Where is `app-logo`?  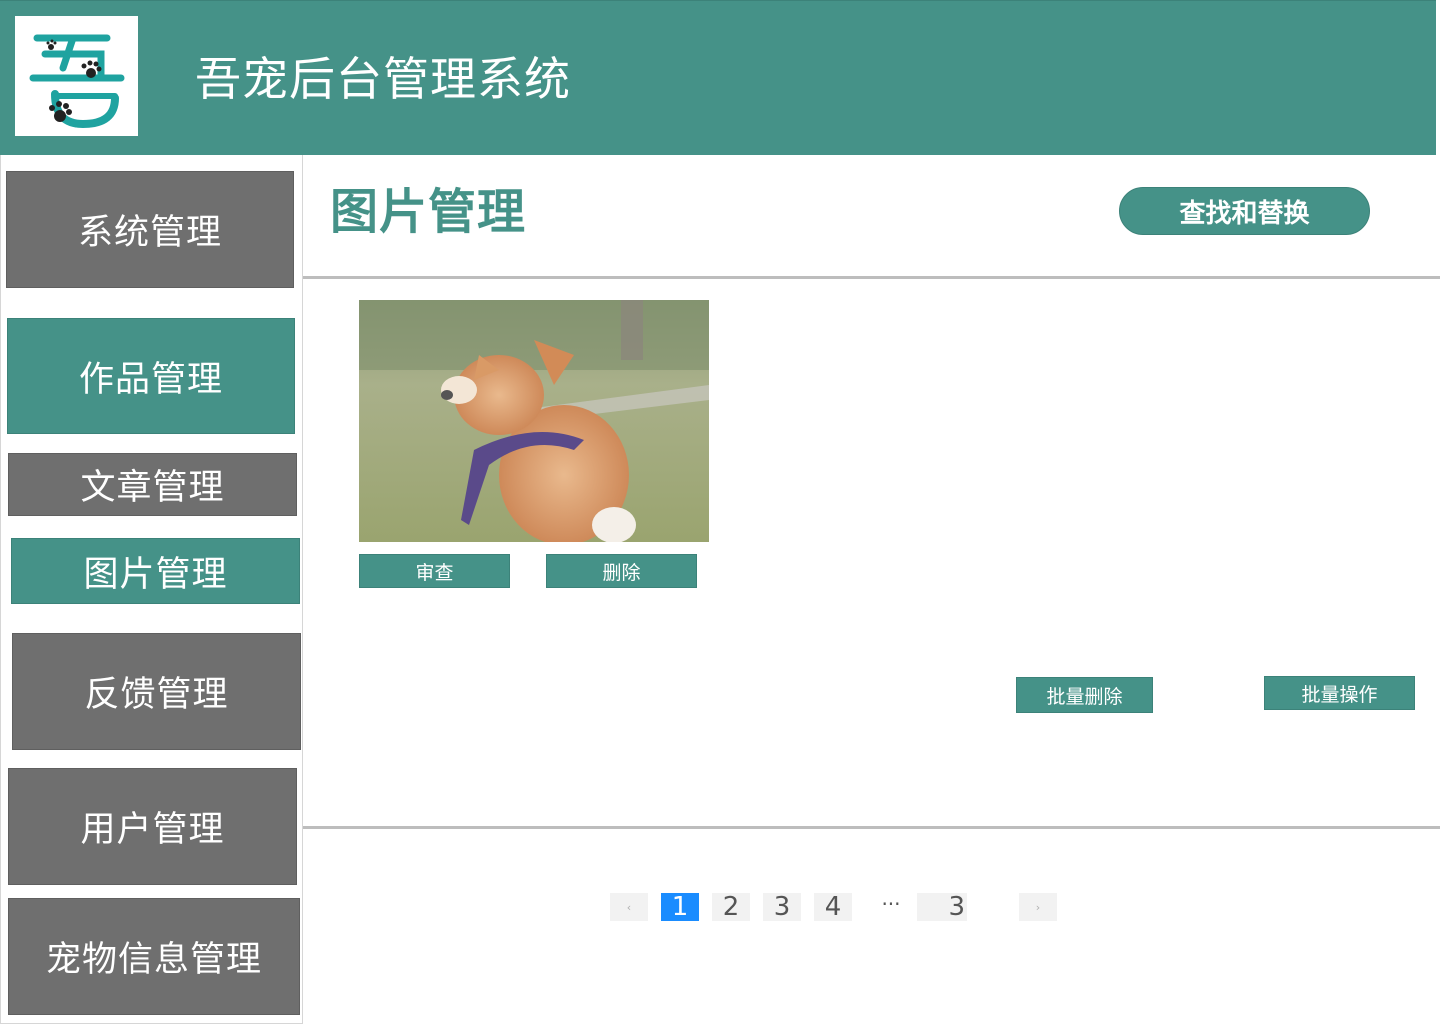 app-logo is located at coordinates (76, 76).